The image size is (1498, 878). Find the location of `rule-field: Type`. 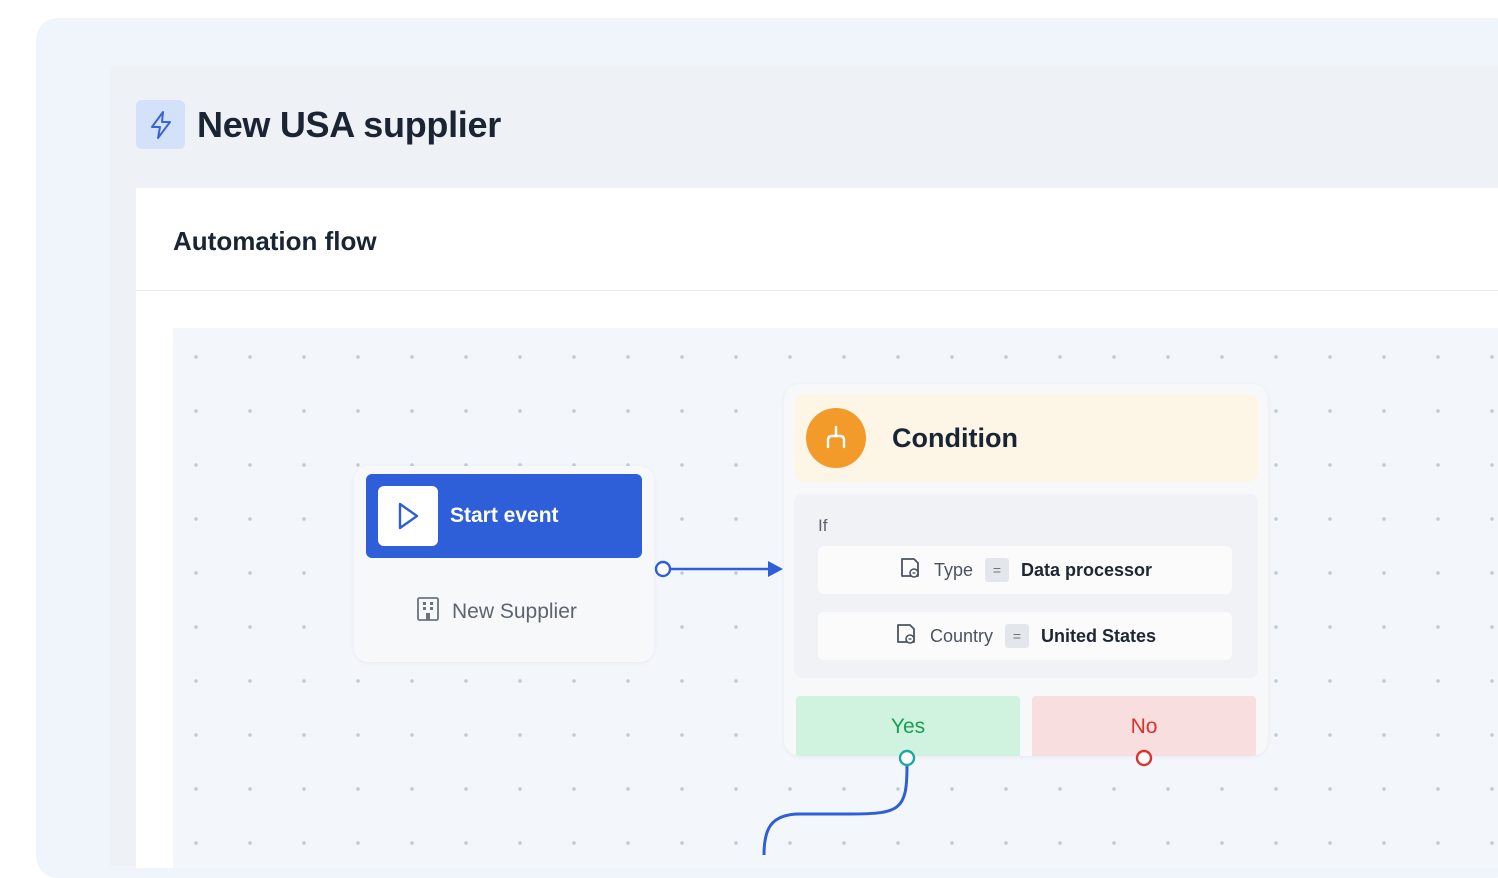

rule-field: Type is located at coordinates (953, 569).